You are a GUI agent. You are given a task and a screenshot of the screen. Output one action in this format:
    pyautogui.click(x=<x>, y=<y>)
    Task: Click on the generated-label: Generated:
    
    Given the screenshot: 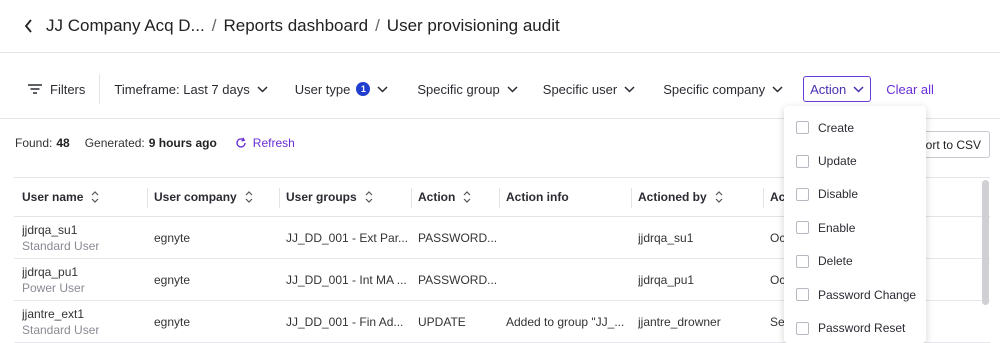 What is the action you would take?
    pyautogui.click(x=114, y=143)
    